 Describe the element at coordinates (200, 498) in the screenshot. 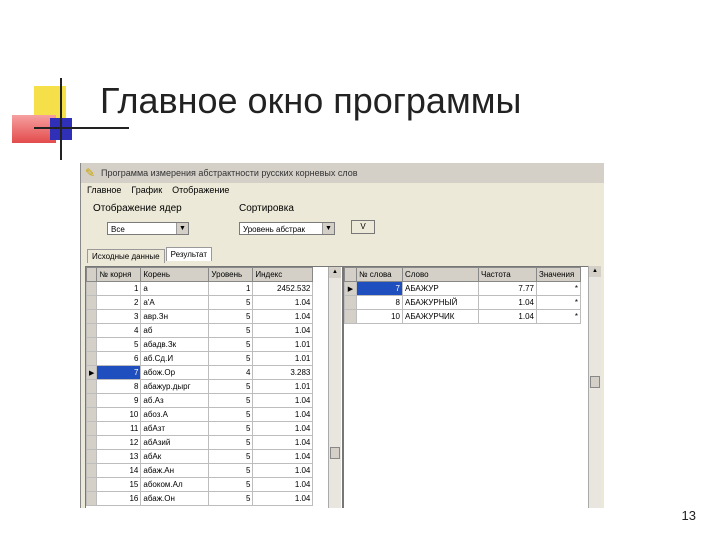

I see `table-row: 16 абаж.Он 5 1.04` at that location.